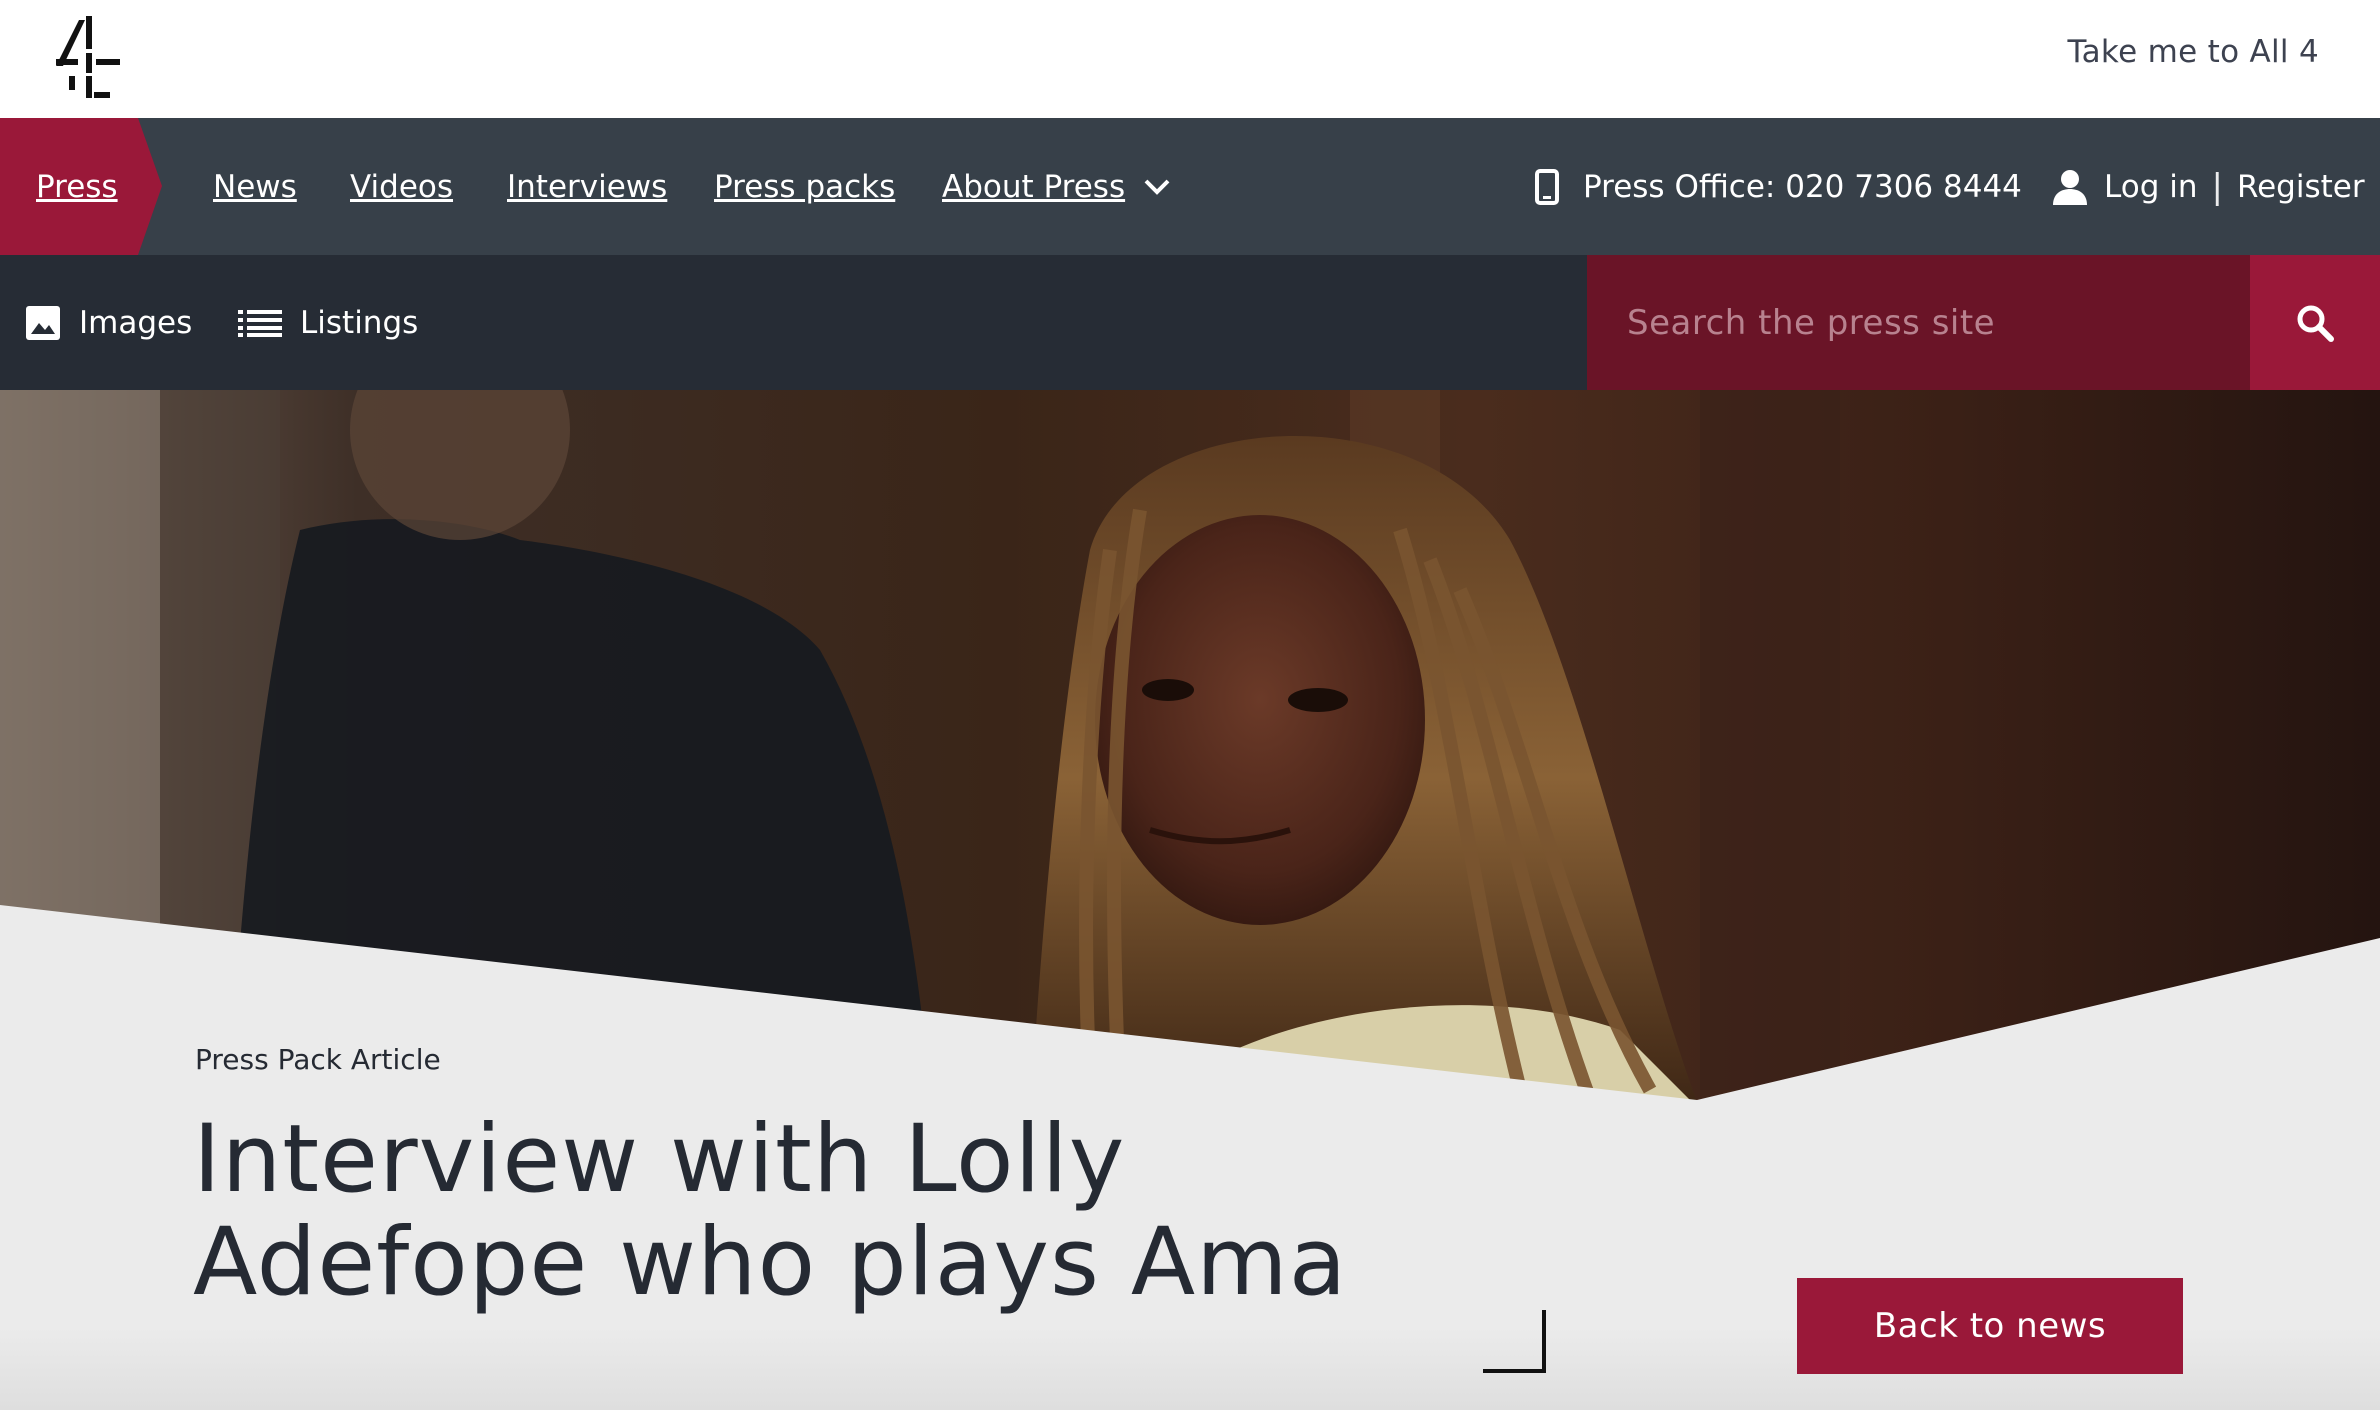 The image size is (2380, 1410). What do you see at coordinates (43, 323) in the screenshot?
I see `image-icon` at bounding box center [43, 323].